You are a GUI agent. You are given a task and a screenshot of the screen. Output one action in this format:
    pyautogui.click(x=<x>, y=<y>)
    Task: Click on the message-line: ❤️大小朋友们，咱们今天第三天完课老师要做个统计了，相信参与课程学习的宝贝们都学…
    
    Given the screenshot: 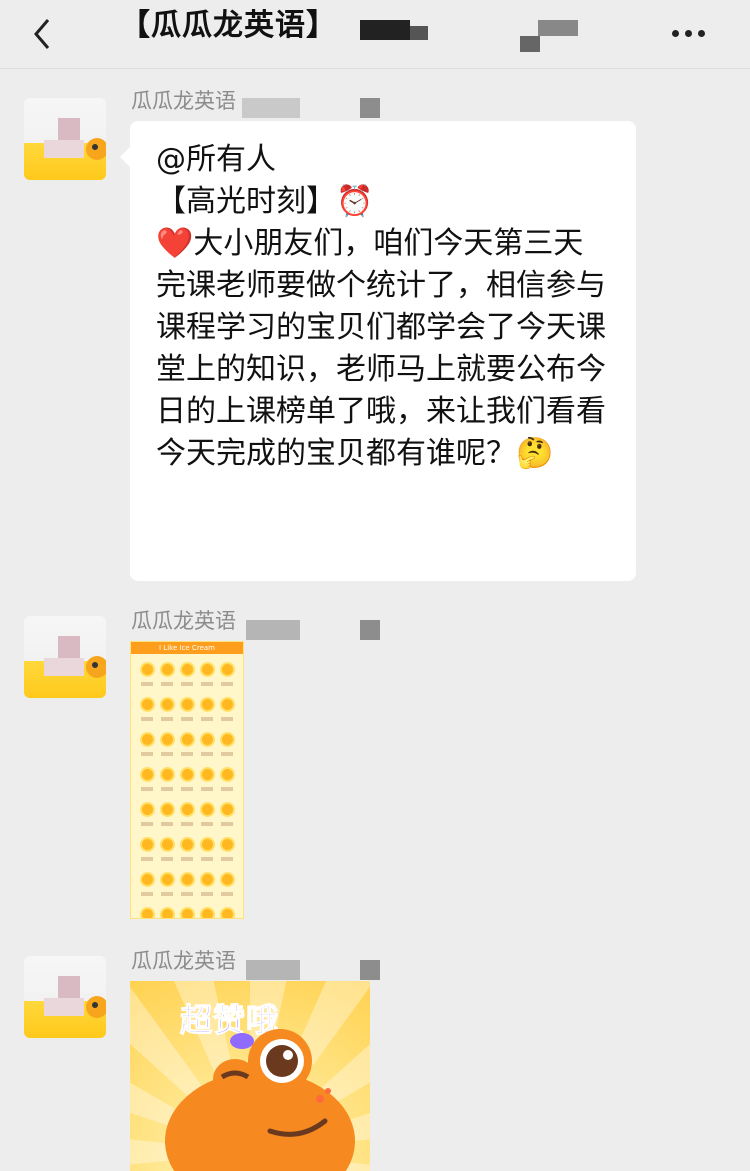 What is the action you would take?
    pyautogui.click(x=381, y=348)
    